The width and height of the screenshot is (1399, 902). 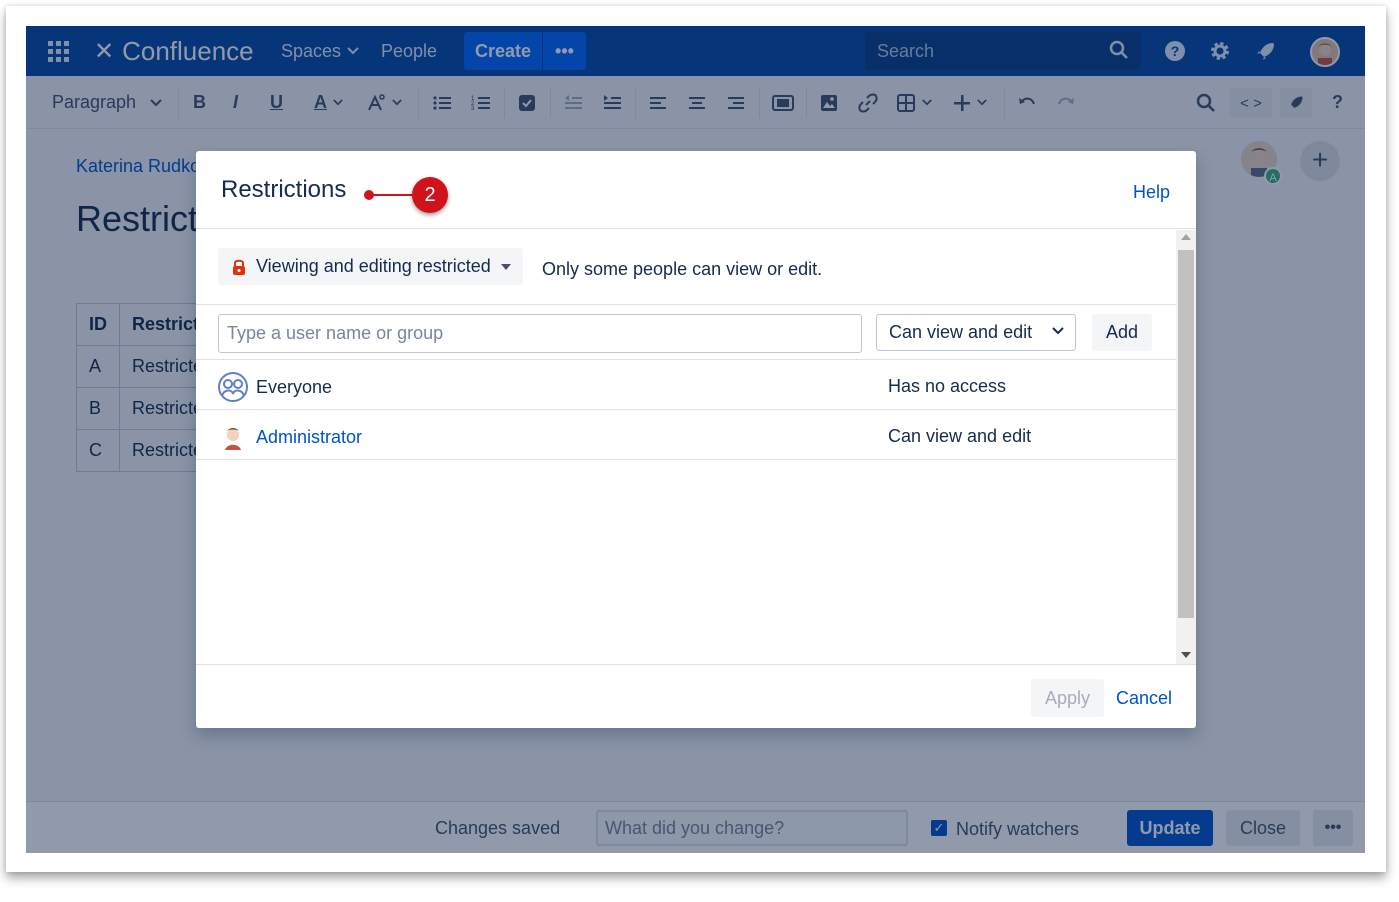 I want to click on annotation-marker: 2, so click(x=430, y=195).